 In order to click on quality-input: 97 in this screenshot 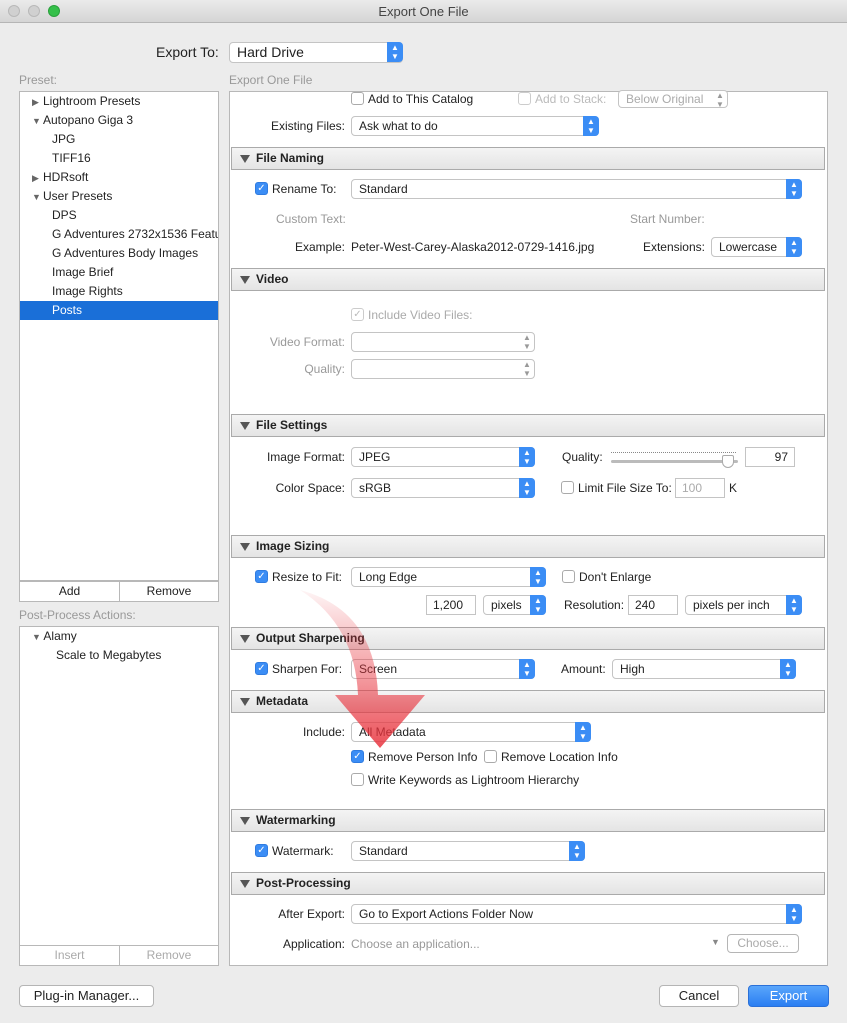, I will do `click(770, 457)`.